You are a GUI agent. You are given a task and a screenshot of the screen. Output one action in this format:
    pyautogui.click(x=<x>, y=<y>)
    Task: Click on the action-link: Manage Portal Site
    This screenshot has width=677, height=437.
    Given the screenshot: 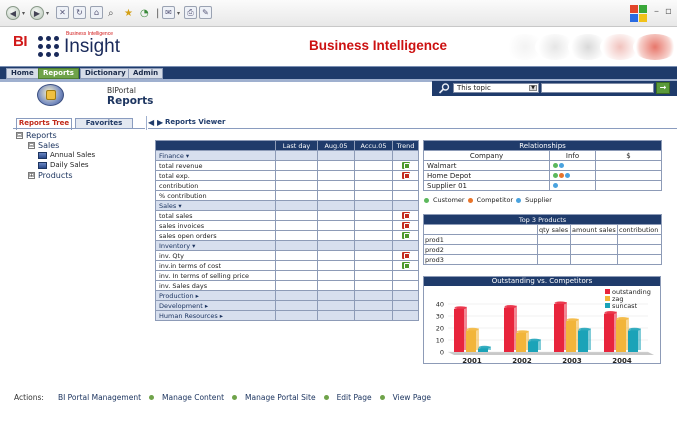 What is the action you would take?
    pyautogui.click(x=280, y=397)
    